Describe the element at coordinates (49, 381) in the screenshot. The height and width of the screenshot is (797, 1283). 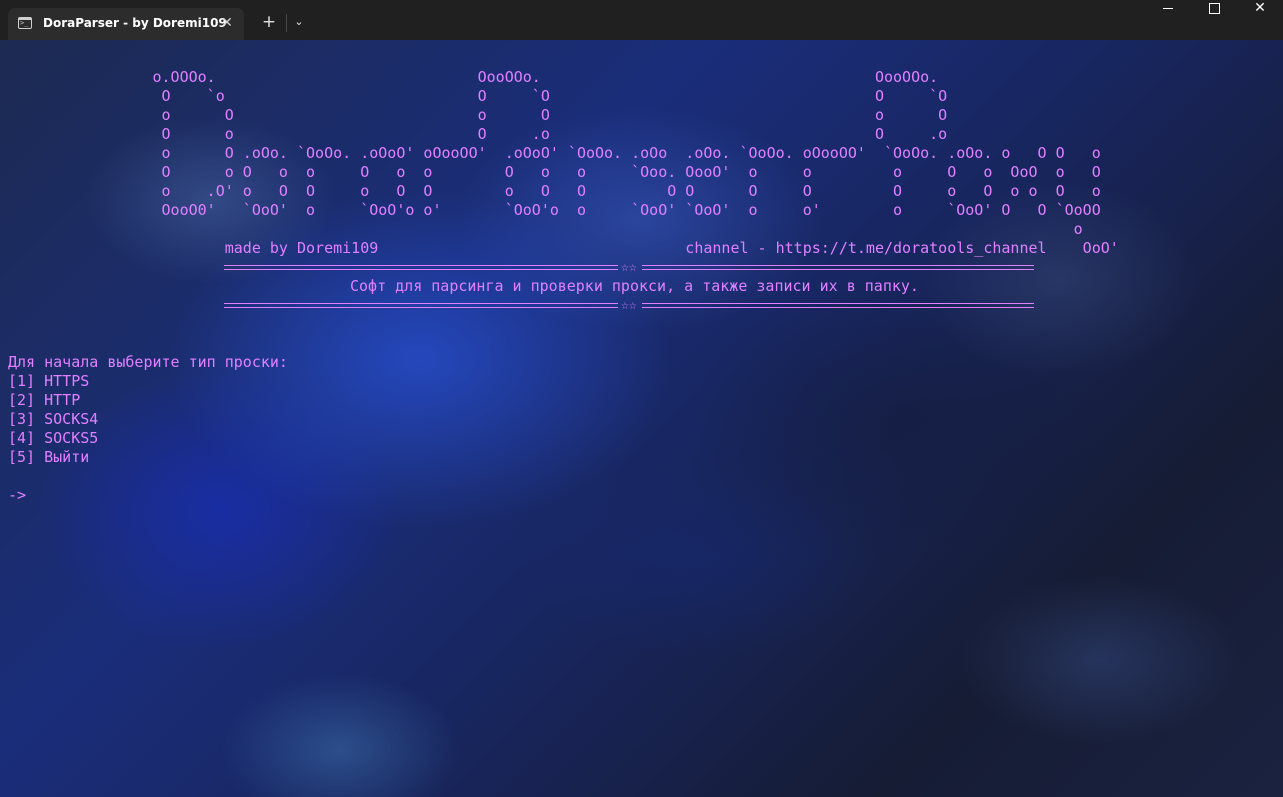
I see `menu-option: [1] HTTPS` at that location.